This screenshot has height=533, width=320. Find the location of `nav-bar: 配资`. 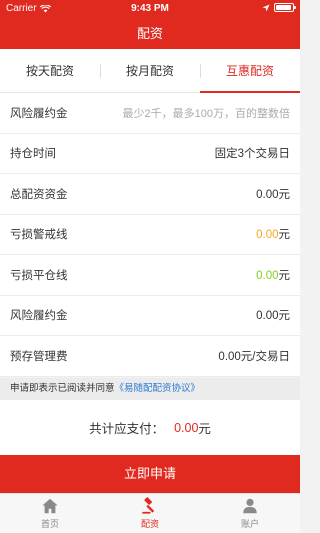

nav-bar: 配资 is located at coordinates (150, 33).